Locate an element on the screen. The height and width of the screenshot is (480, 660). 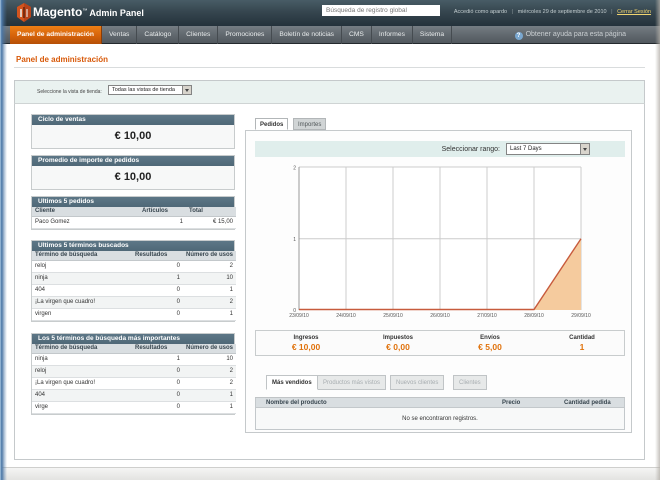
svg-text: 26/09/10 is located at coordinates (440, 316).